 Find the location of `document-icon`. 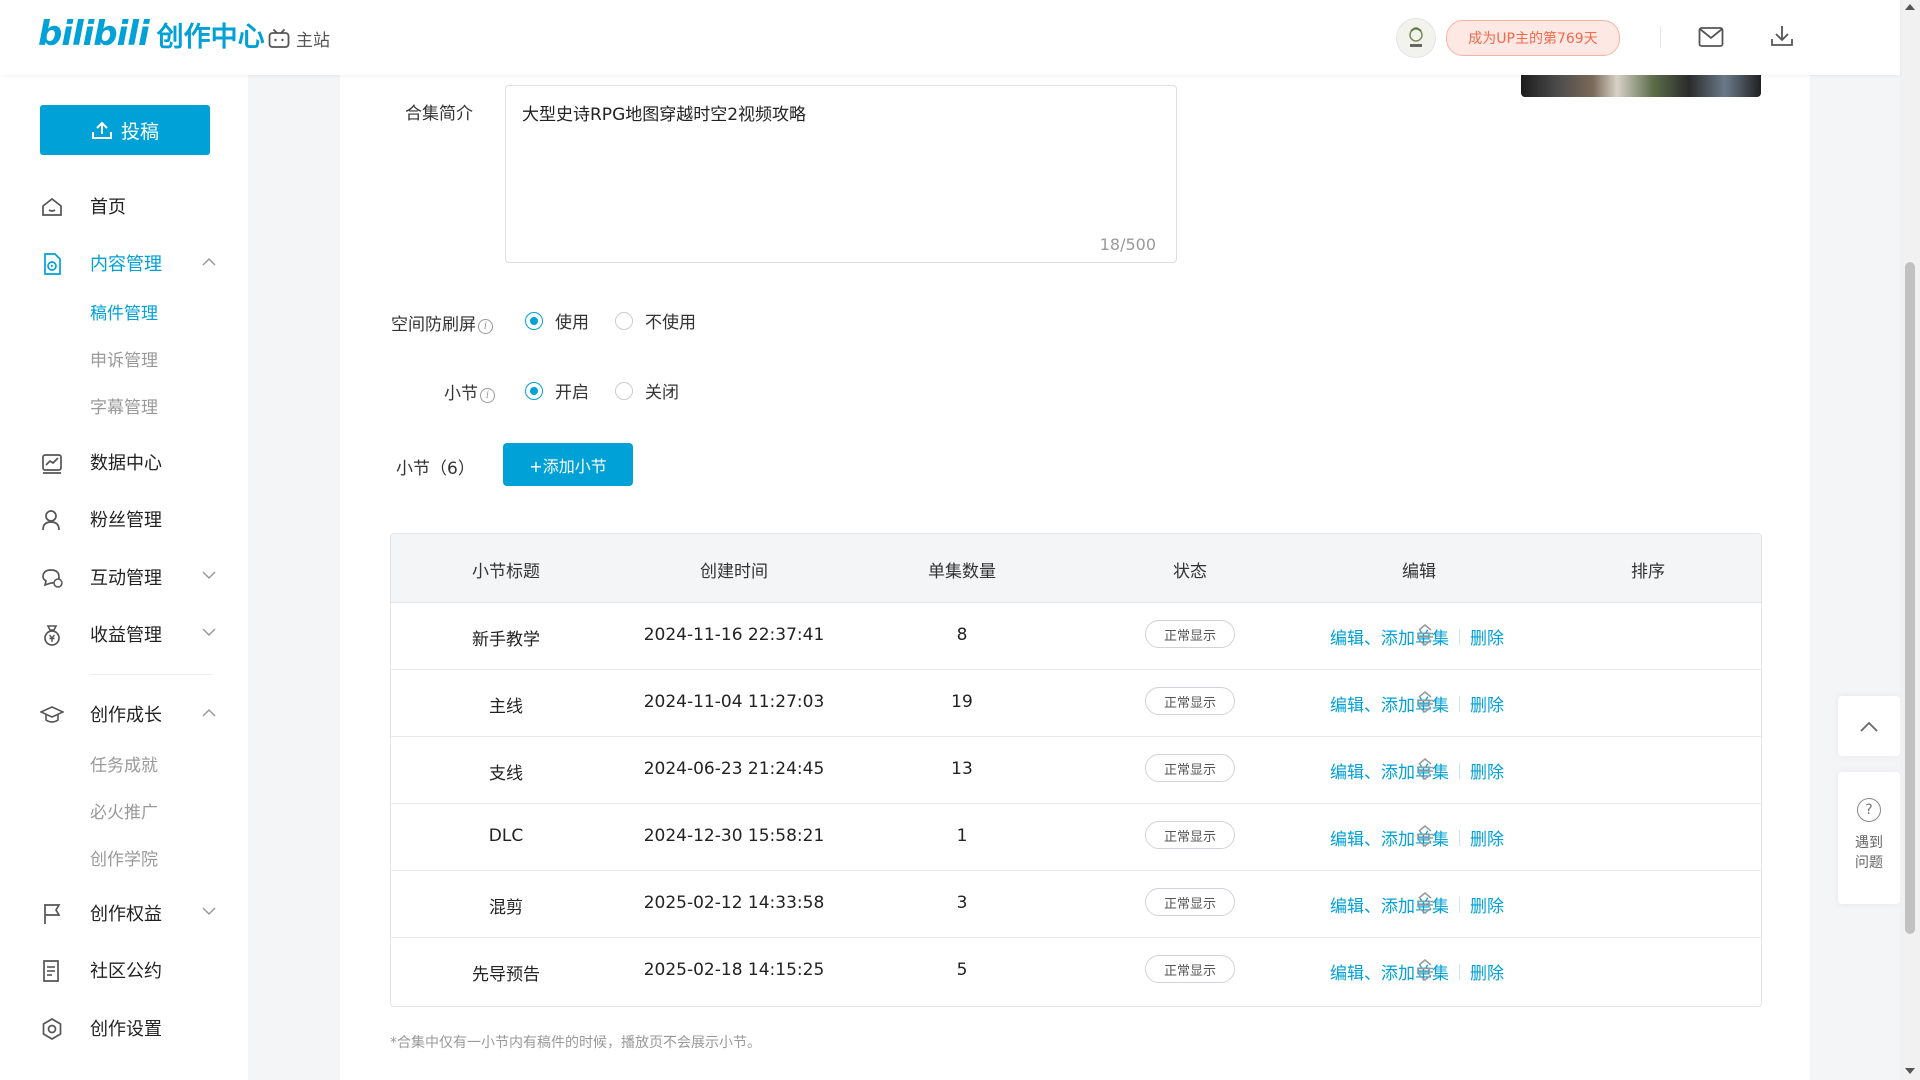

document-icon is located at coordinates (51, 971).